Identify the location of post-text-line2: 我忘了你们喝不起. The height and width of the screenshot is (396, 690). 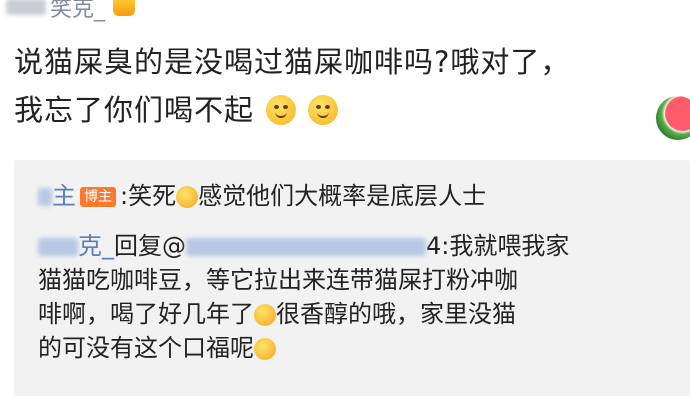
(134, 110).